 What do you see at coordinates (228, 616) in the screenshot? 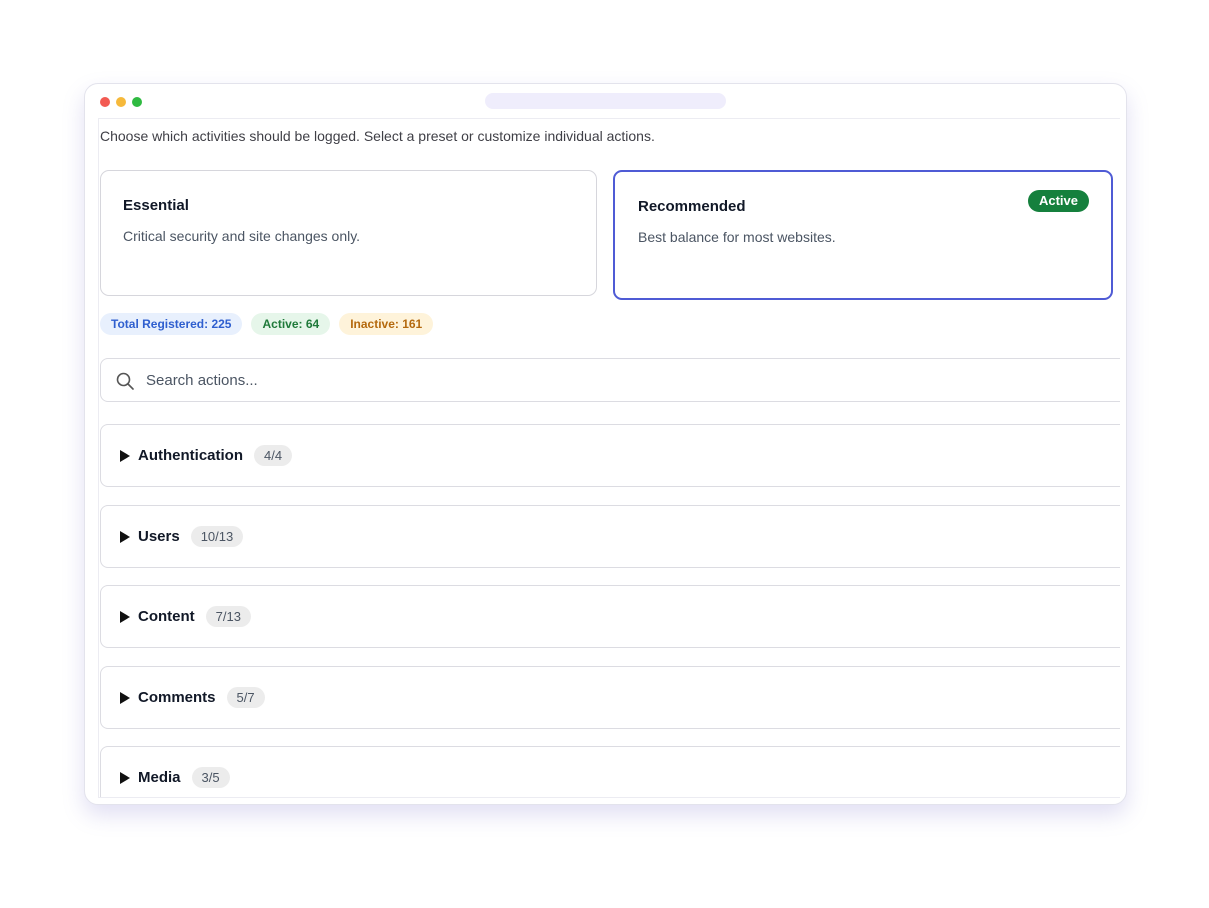
I see `group-count-badge: 7/13` at bounding box center [228, 616].